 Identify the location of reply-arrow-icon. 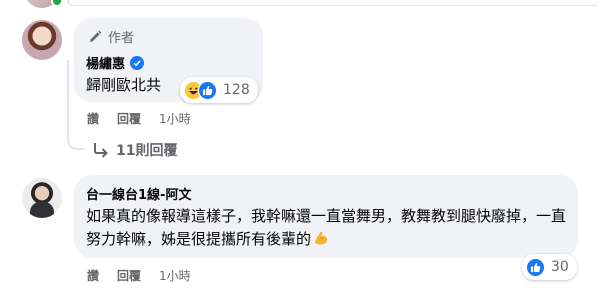
(101, 150).